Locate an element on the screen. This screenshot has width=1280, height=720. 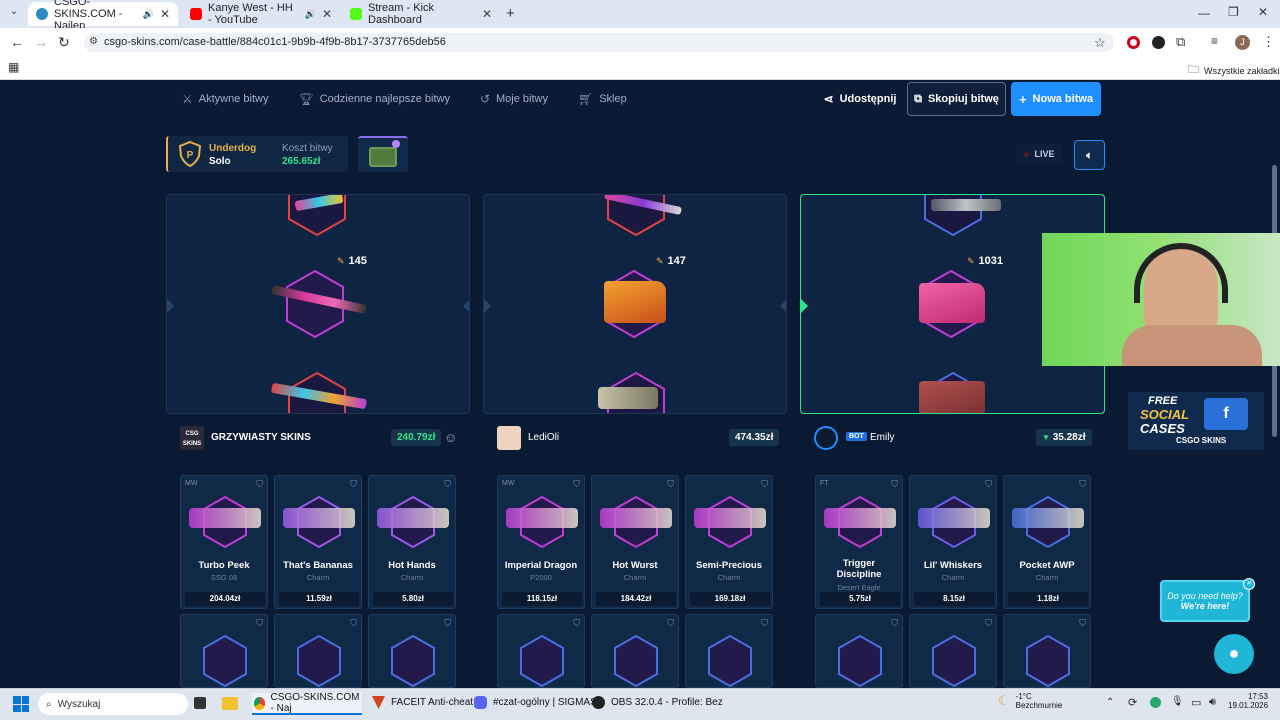
site-info-icon: ⚙ is located at coordinates (93, 41).